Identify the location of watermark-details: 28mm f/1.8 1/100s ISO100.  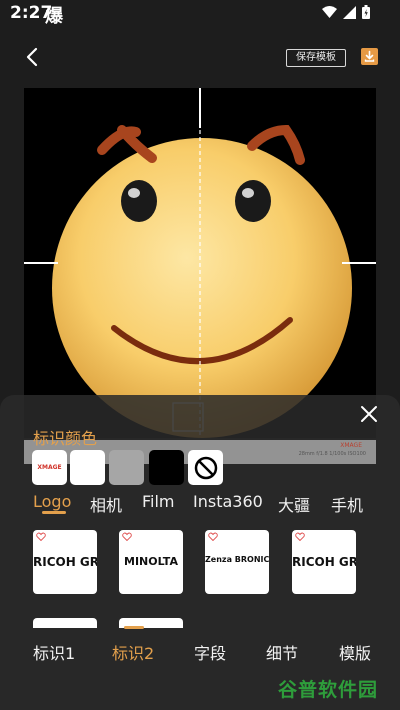
(332, 454).